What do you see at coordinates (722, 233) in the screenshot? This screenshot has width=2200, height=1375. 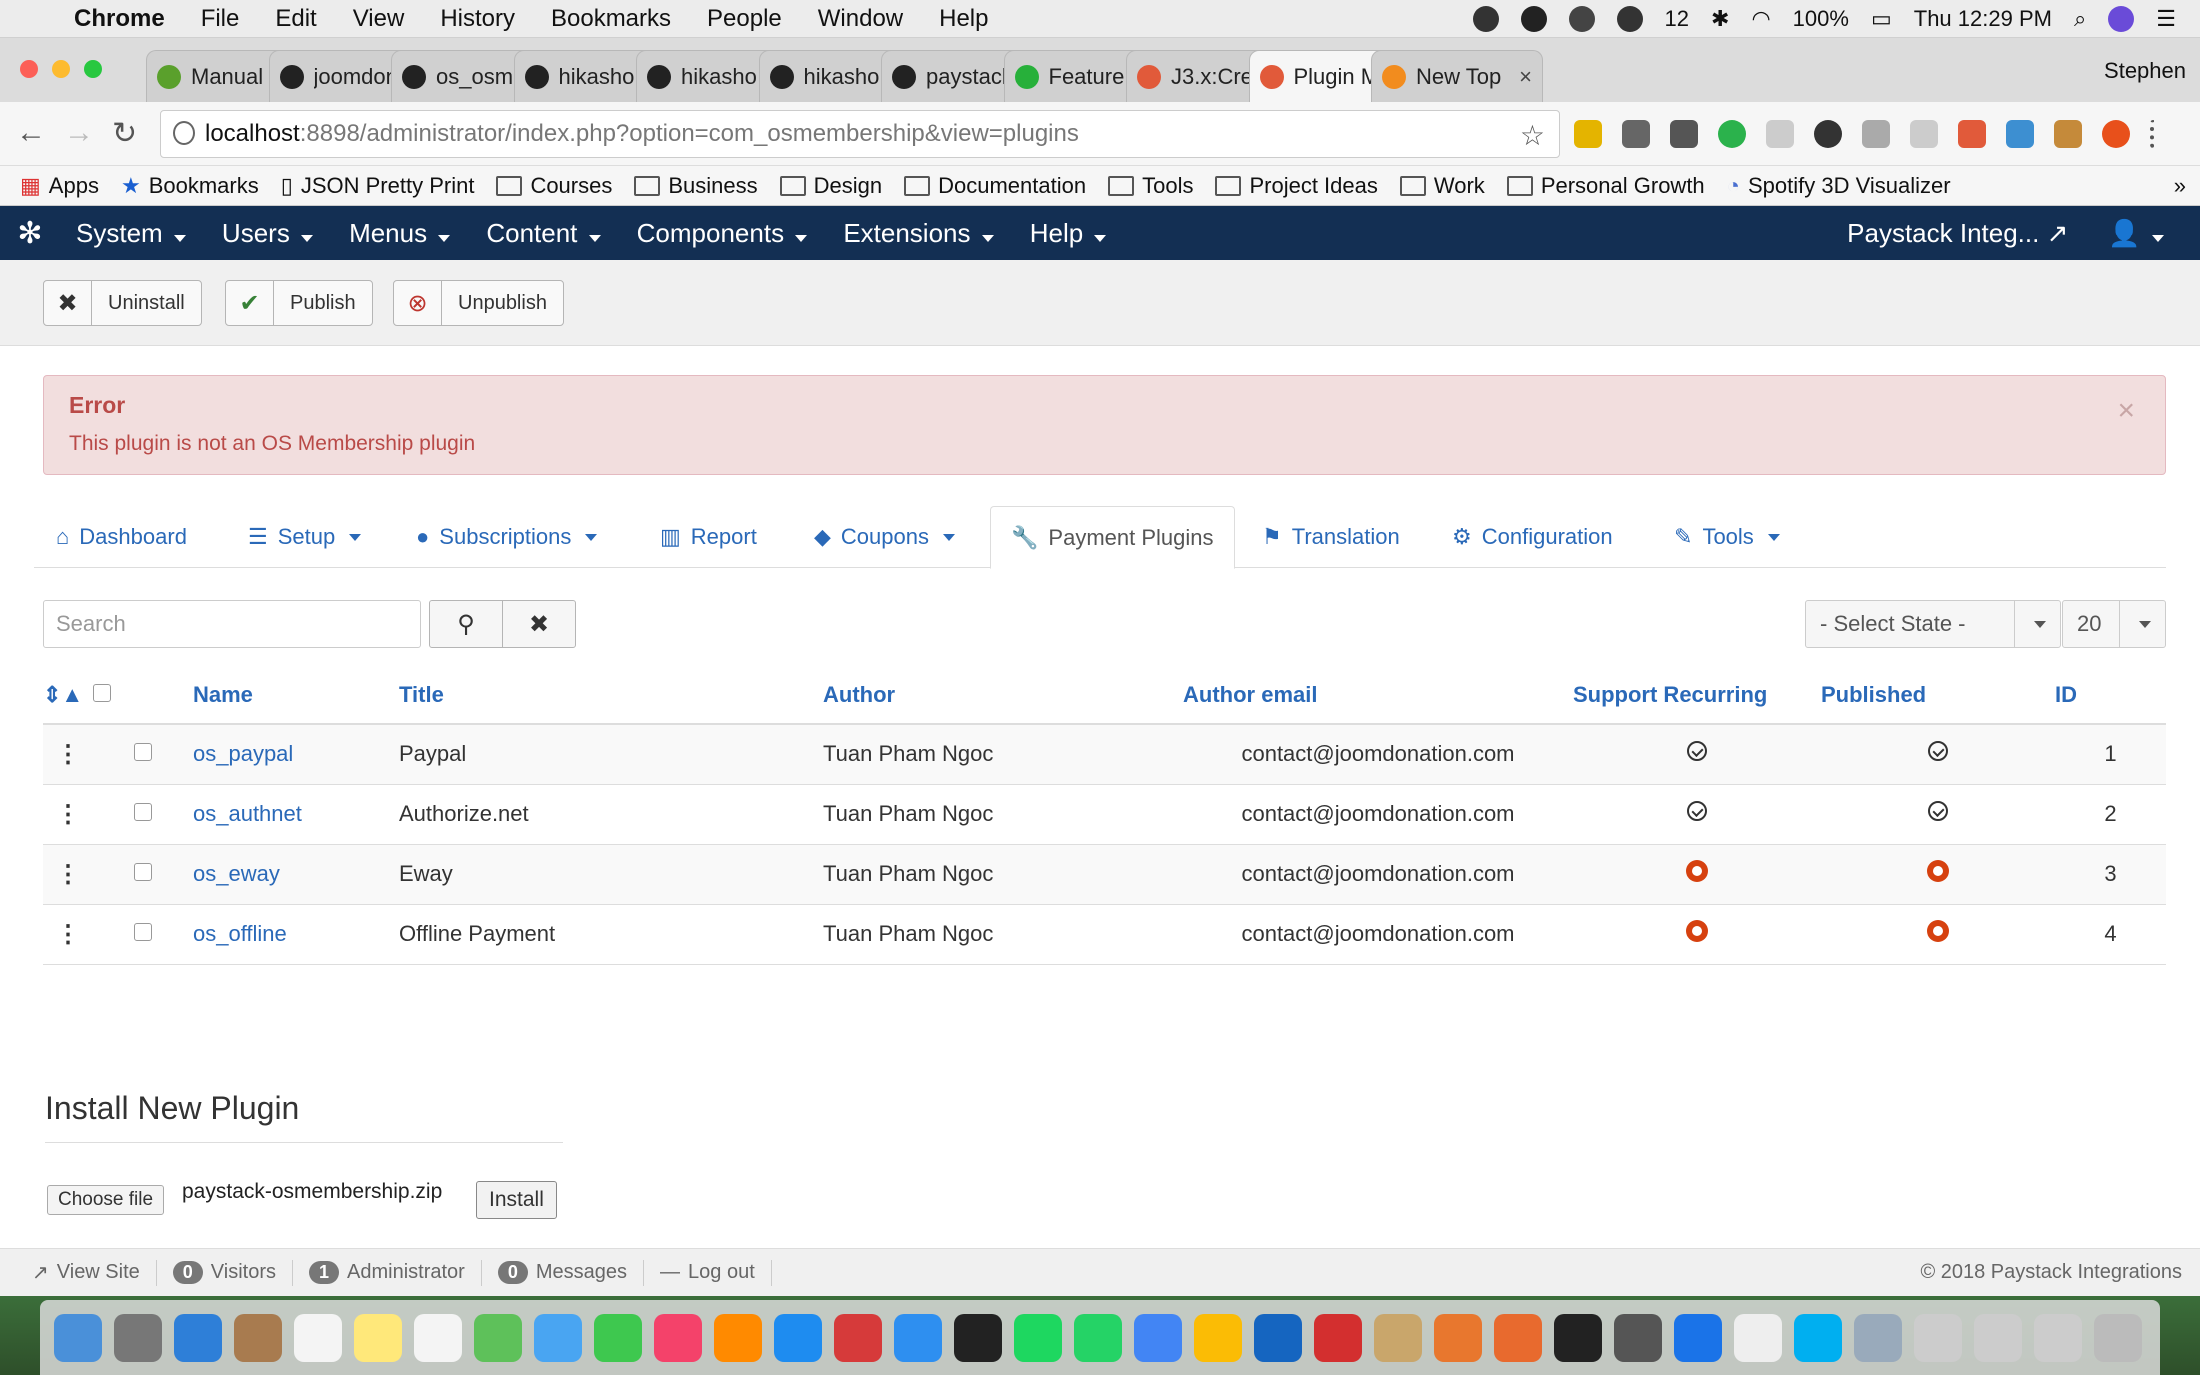 I see `nav-components: Components` at bounding box center [722, 233].